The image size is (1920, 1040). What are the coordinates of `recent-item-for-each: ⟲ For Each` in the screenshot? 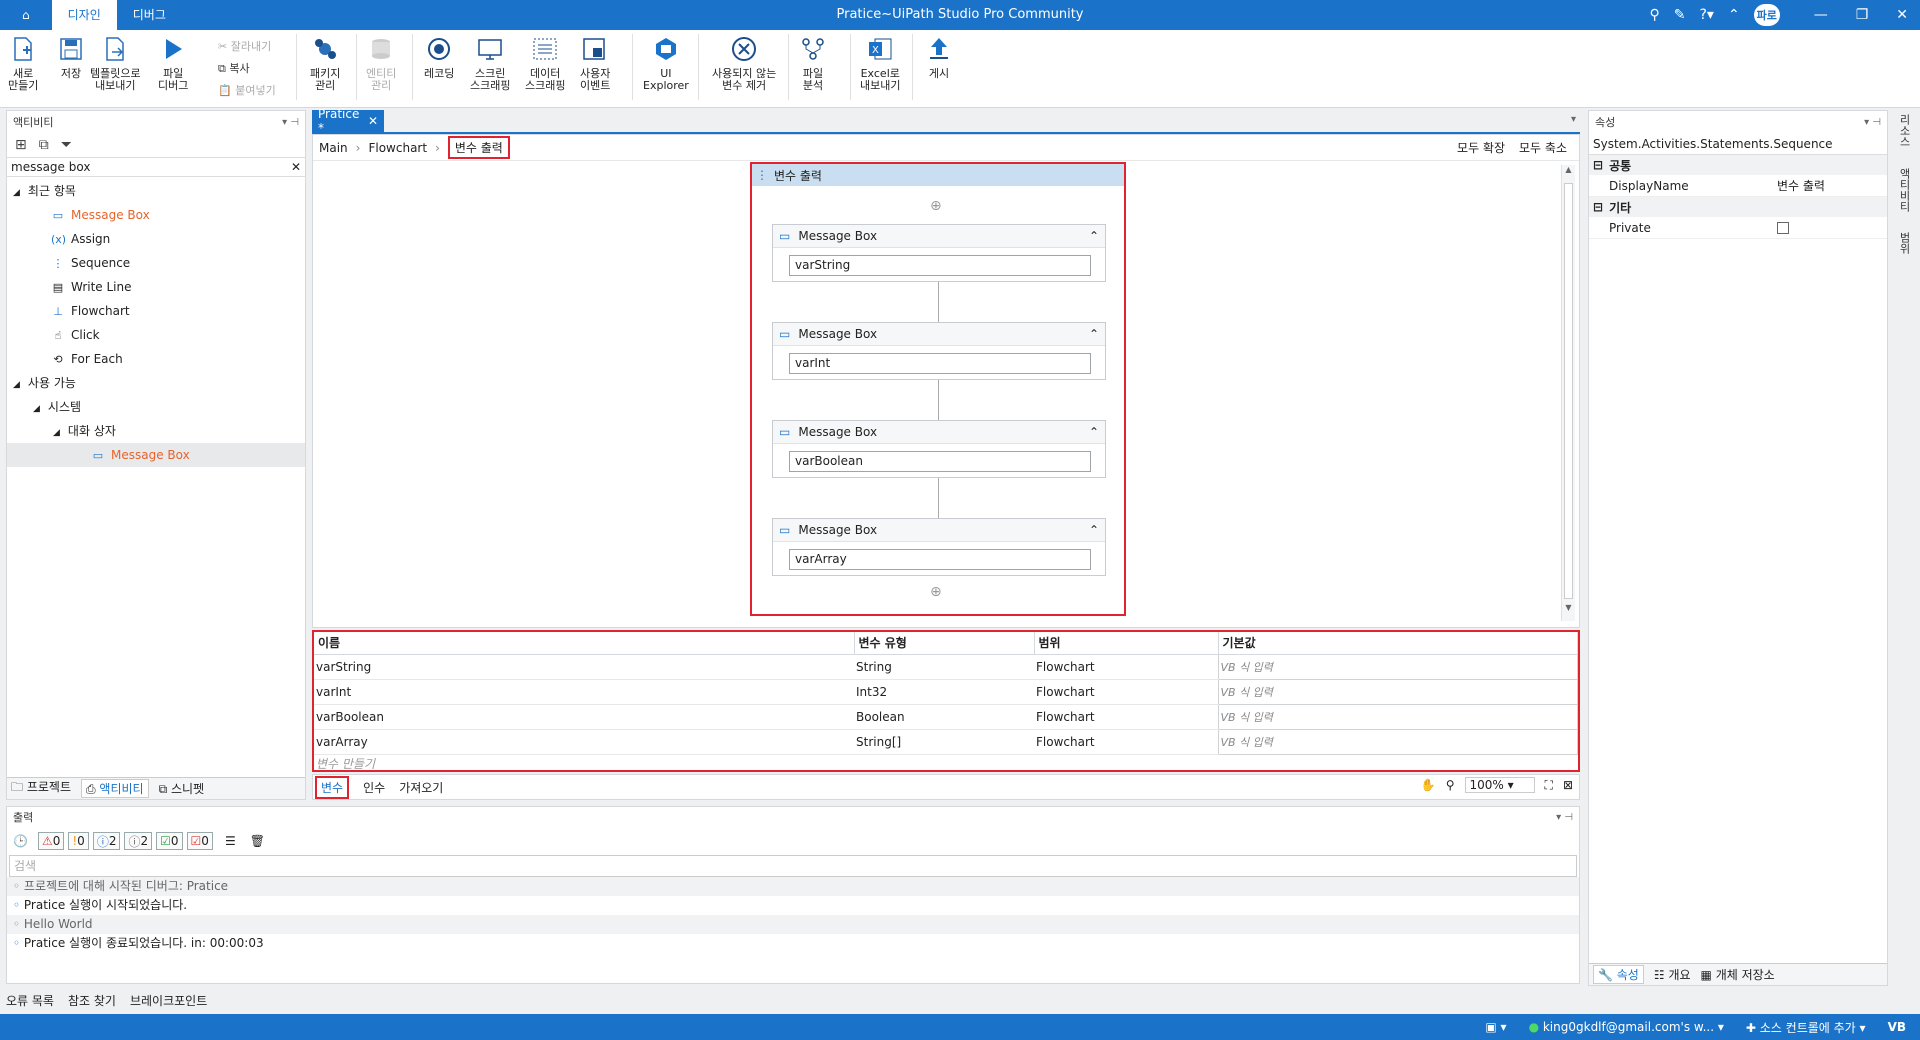 It's located at (156, 359).